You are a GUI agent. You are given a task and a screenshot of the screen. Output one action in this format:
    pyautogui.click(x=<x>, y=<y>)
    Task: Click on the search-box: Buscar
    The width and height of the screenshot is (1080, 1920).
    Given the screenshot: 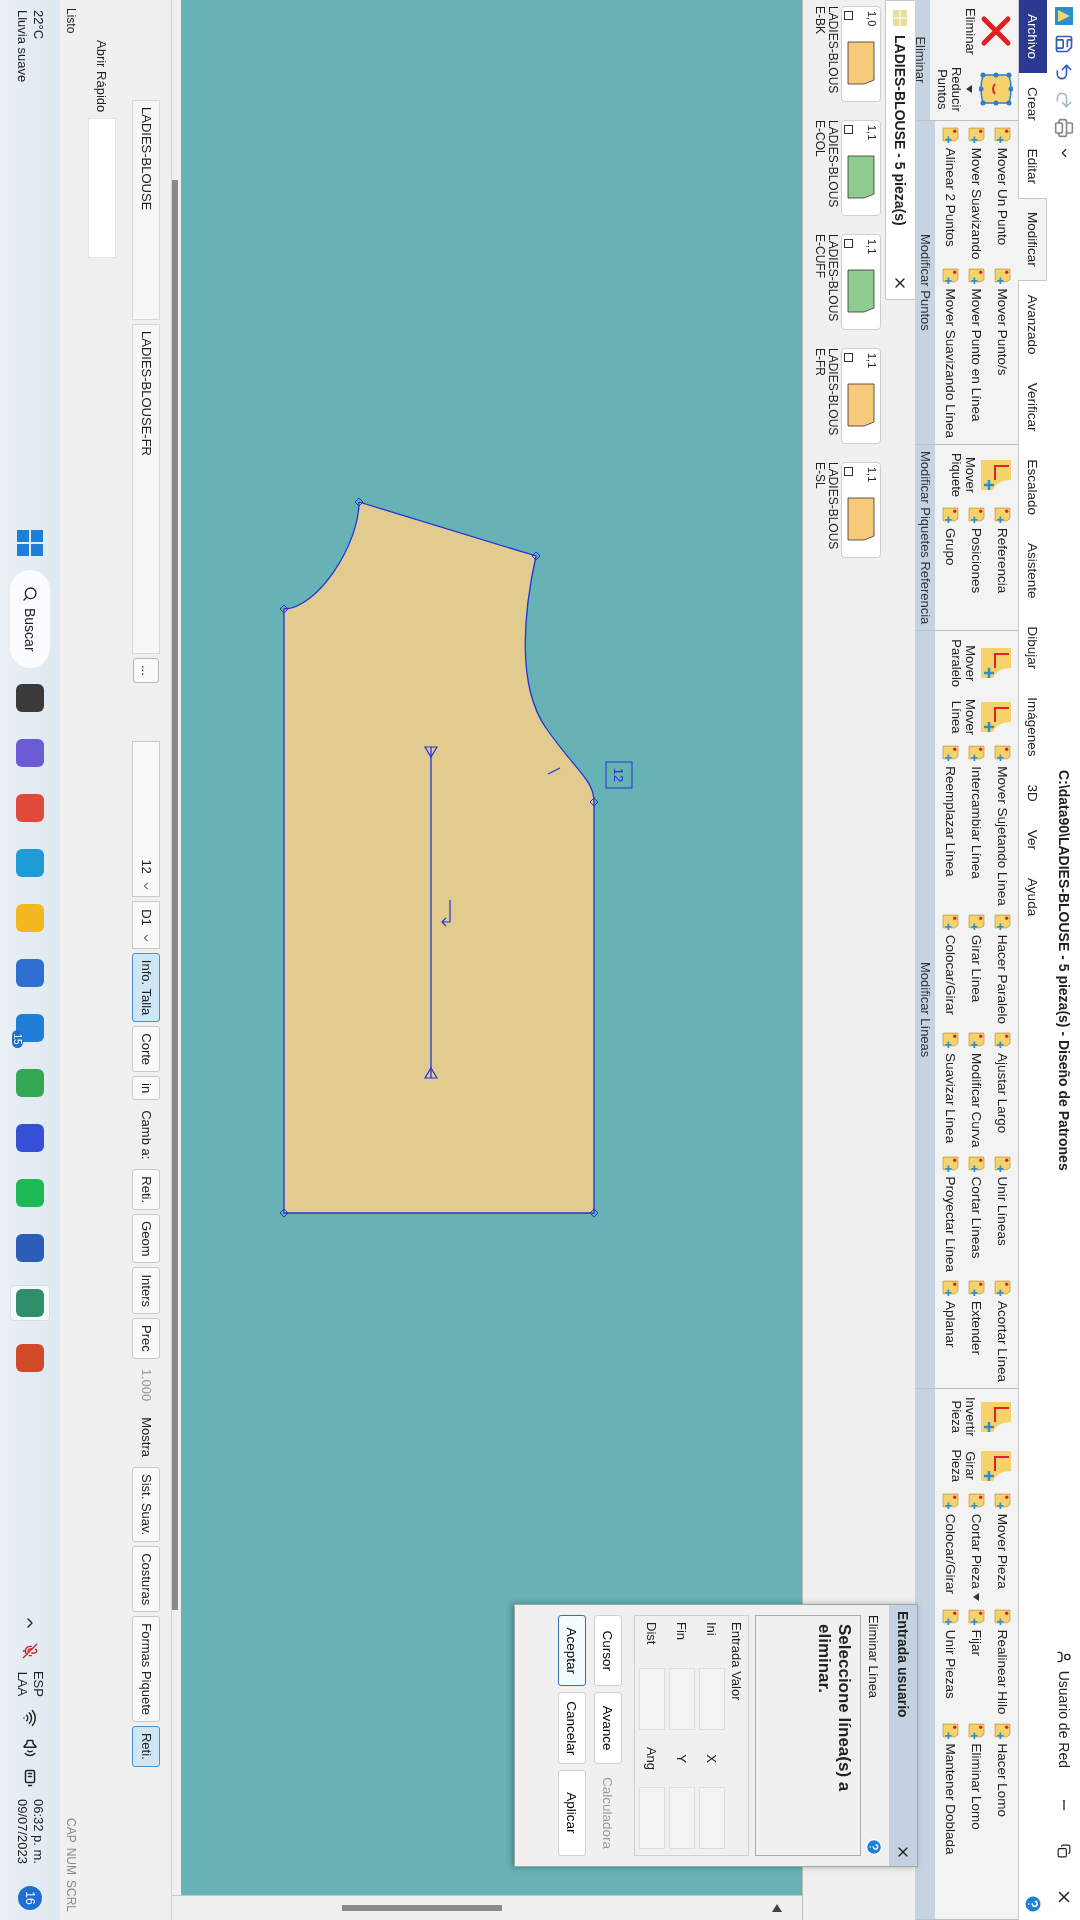 What is the action you would take?
    pyautogui.click(x=30, y=619)
    